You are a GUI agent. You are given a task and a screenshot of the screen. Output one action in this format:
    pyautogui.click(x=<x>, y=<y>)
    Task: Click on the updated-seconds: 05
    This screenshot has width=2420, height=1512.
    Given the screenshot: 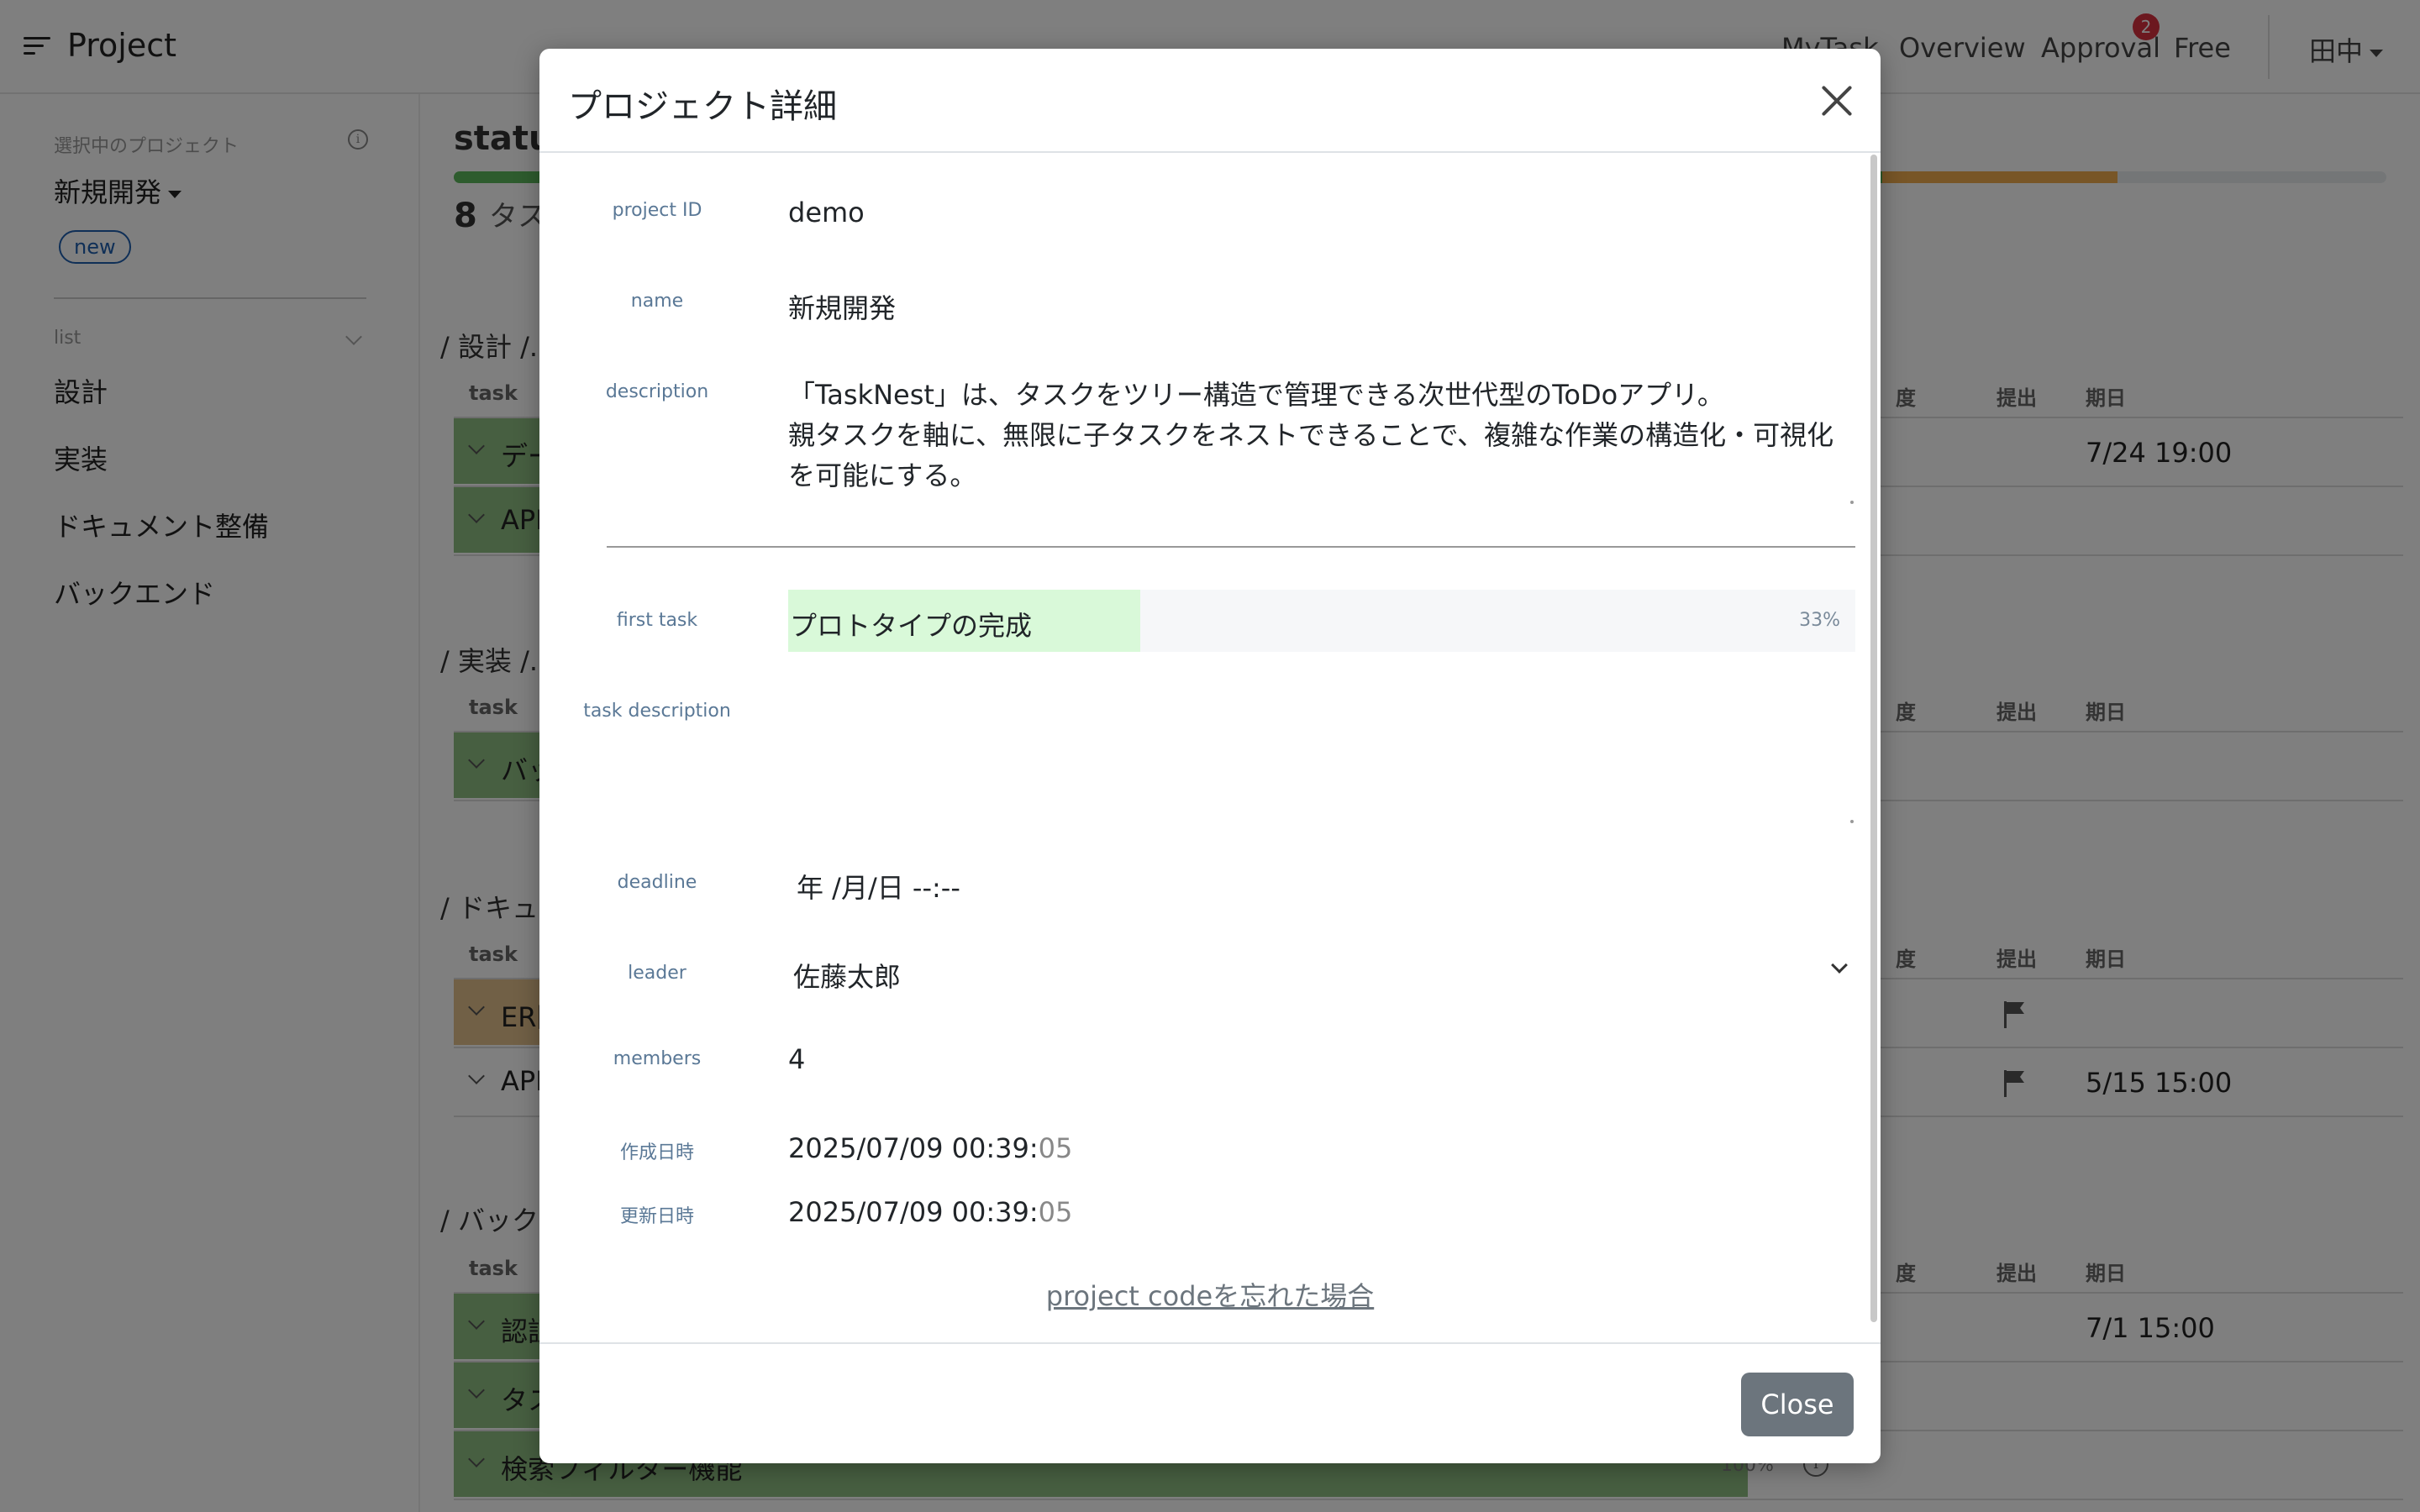 What is the action you would take?
    pyautogui.click(x=1055, y=1212)
    